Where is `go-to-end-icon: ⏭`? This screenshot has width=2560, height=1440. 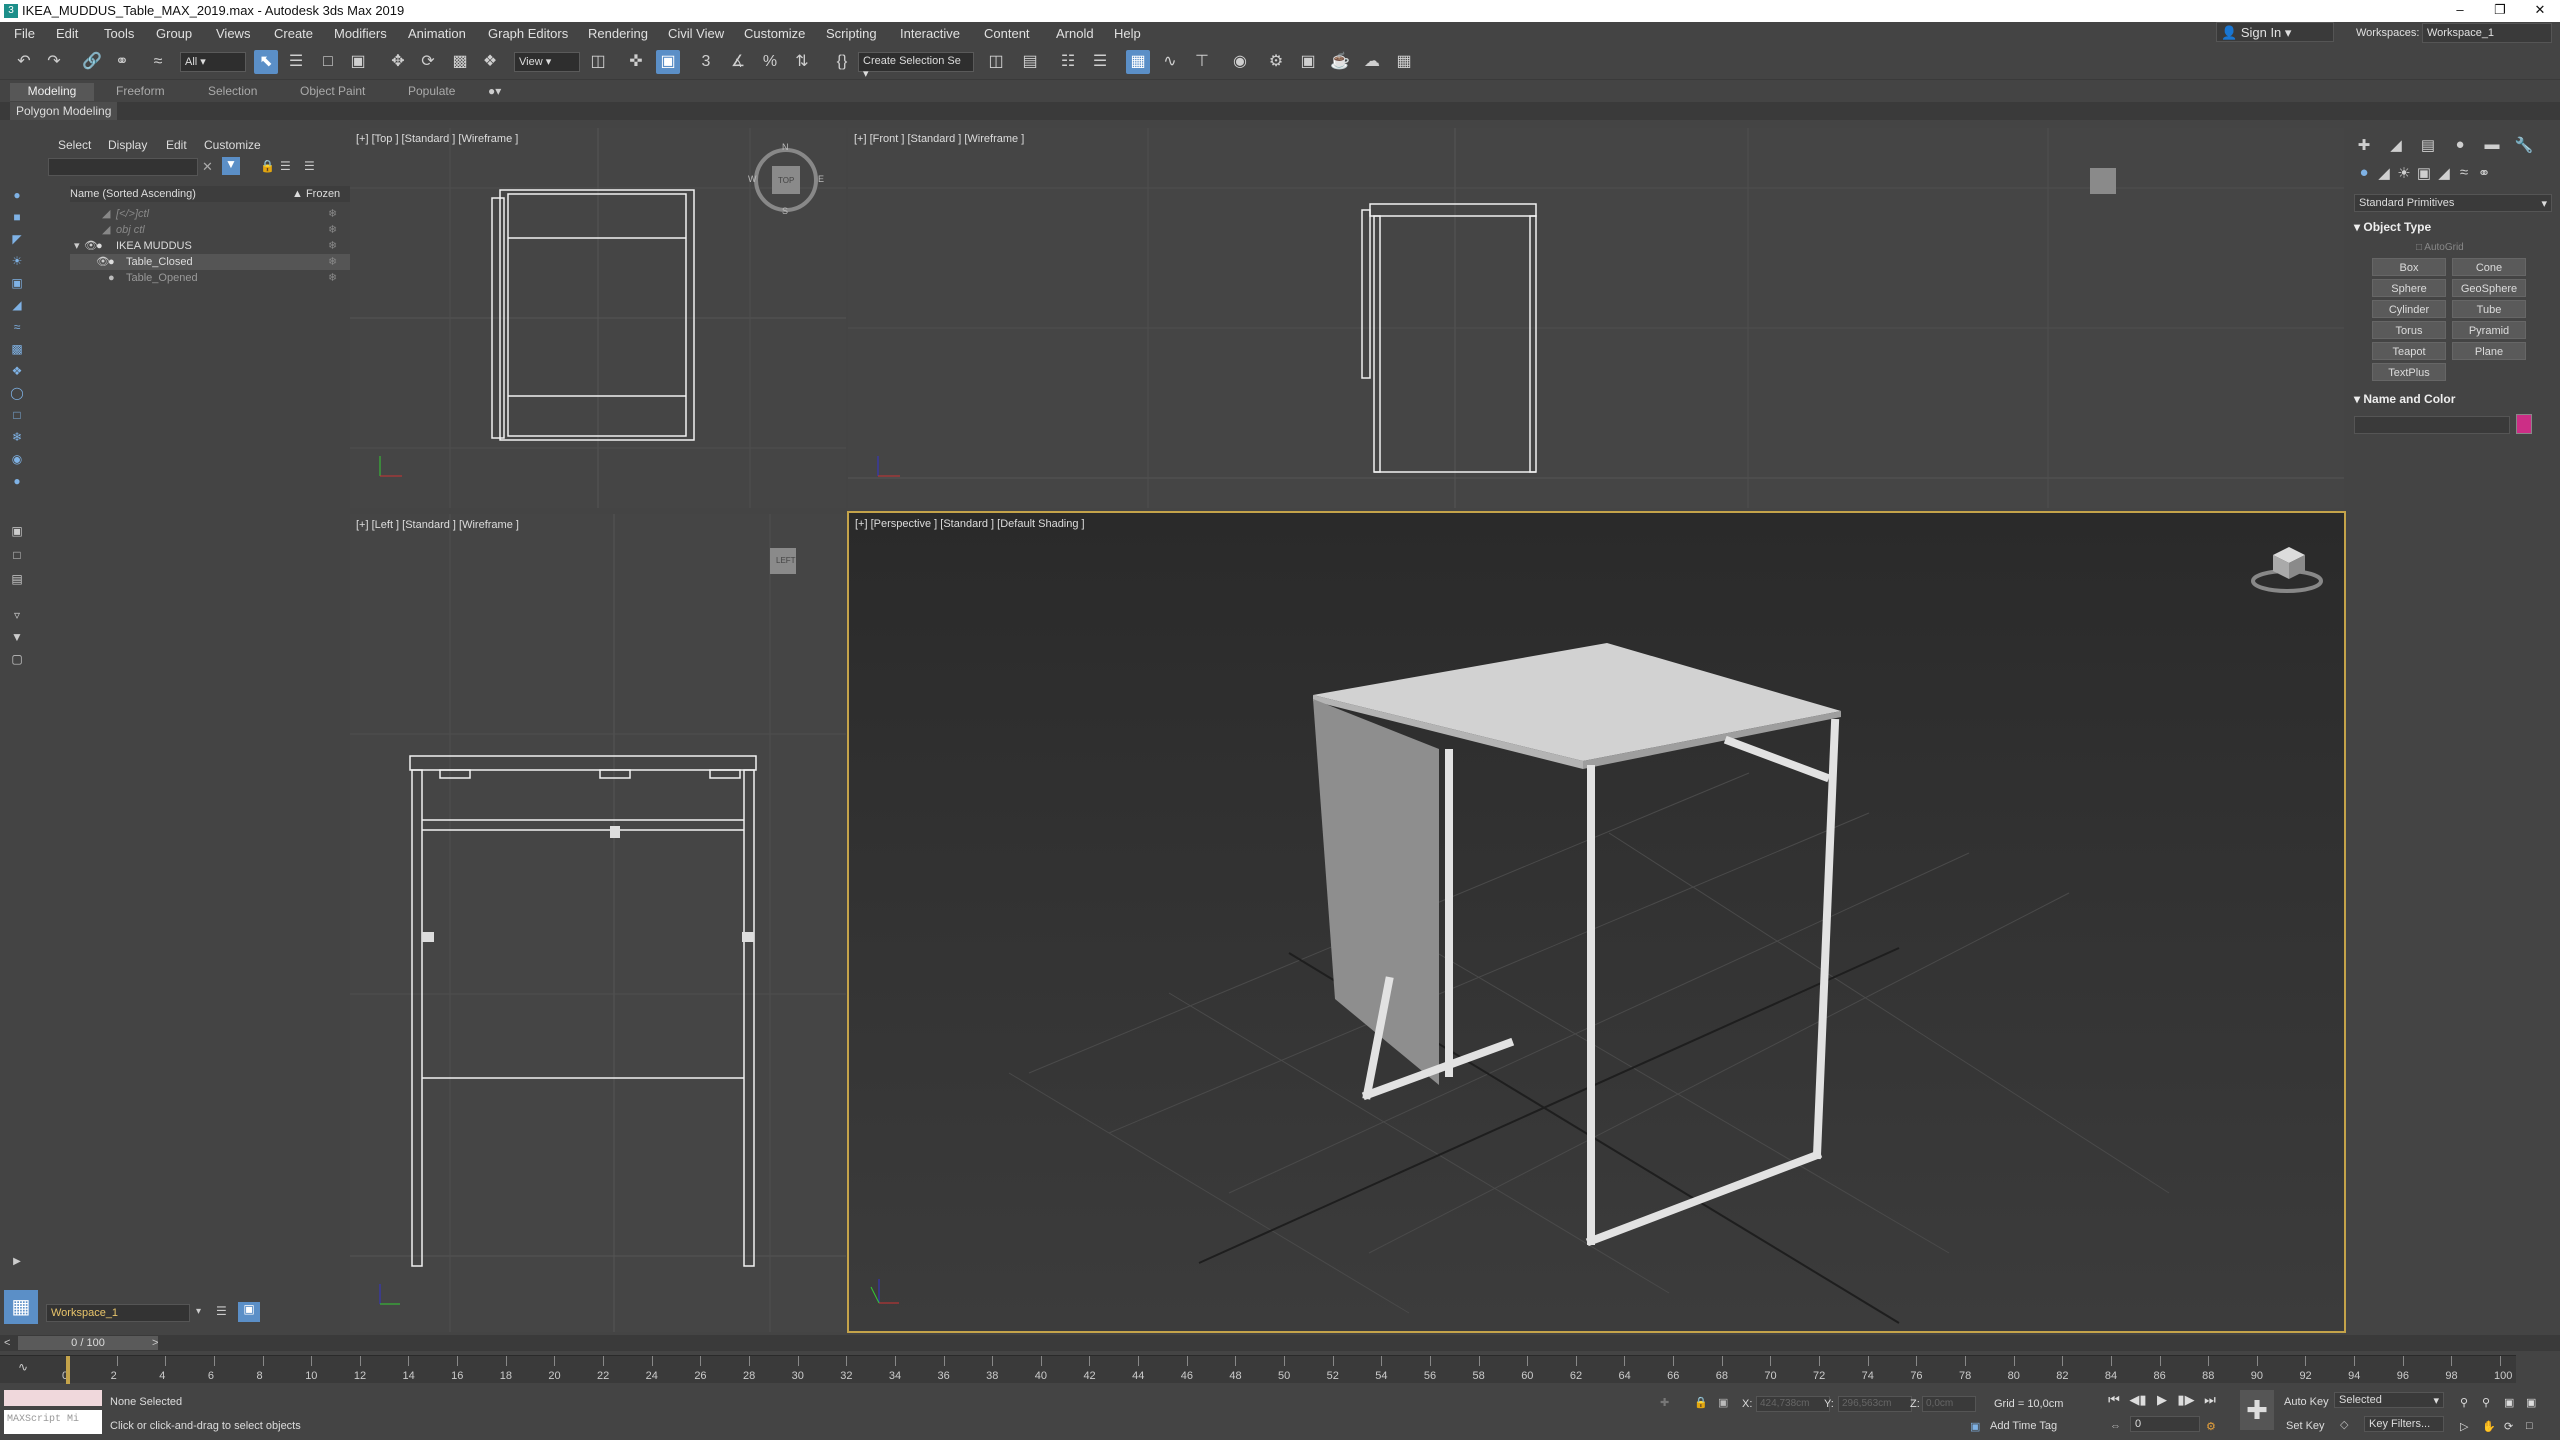
go-to-end-icon: ⏭ is located at coordinates (2210, 1402).